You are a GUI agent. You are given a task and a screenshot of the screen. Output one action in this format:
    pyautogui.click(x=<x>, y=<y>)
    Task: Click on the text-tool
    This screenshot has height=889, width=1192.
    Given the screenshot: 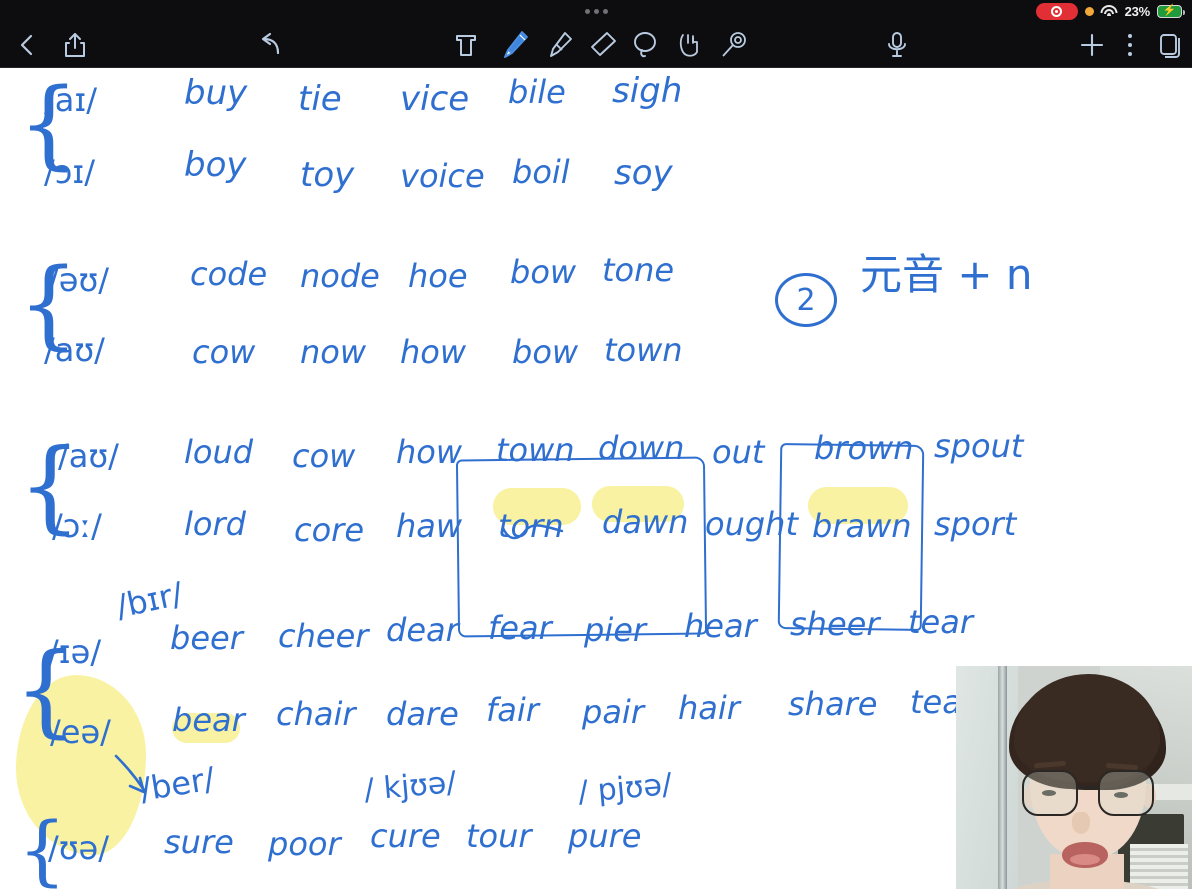 What is the action you would take?
    pyautogui.click(x=466, y=45)
    